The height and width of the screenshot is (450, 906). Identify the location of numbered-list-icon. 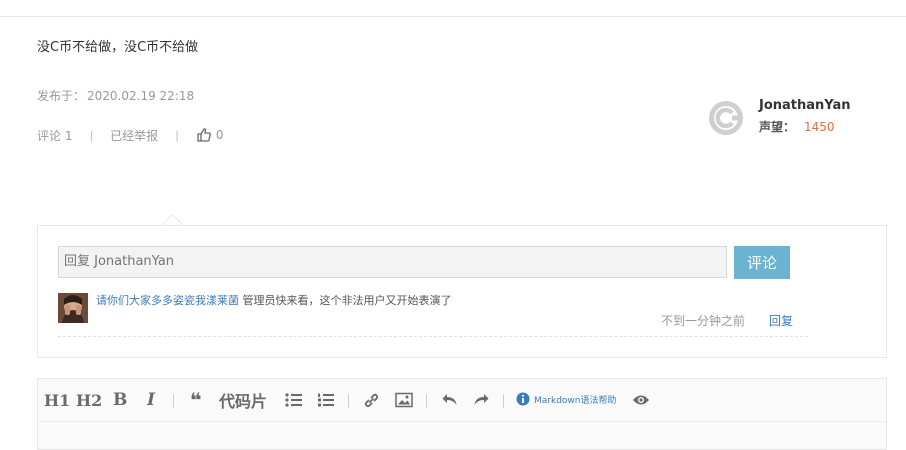
(326, 400).